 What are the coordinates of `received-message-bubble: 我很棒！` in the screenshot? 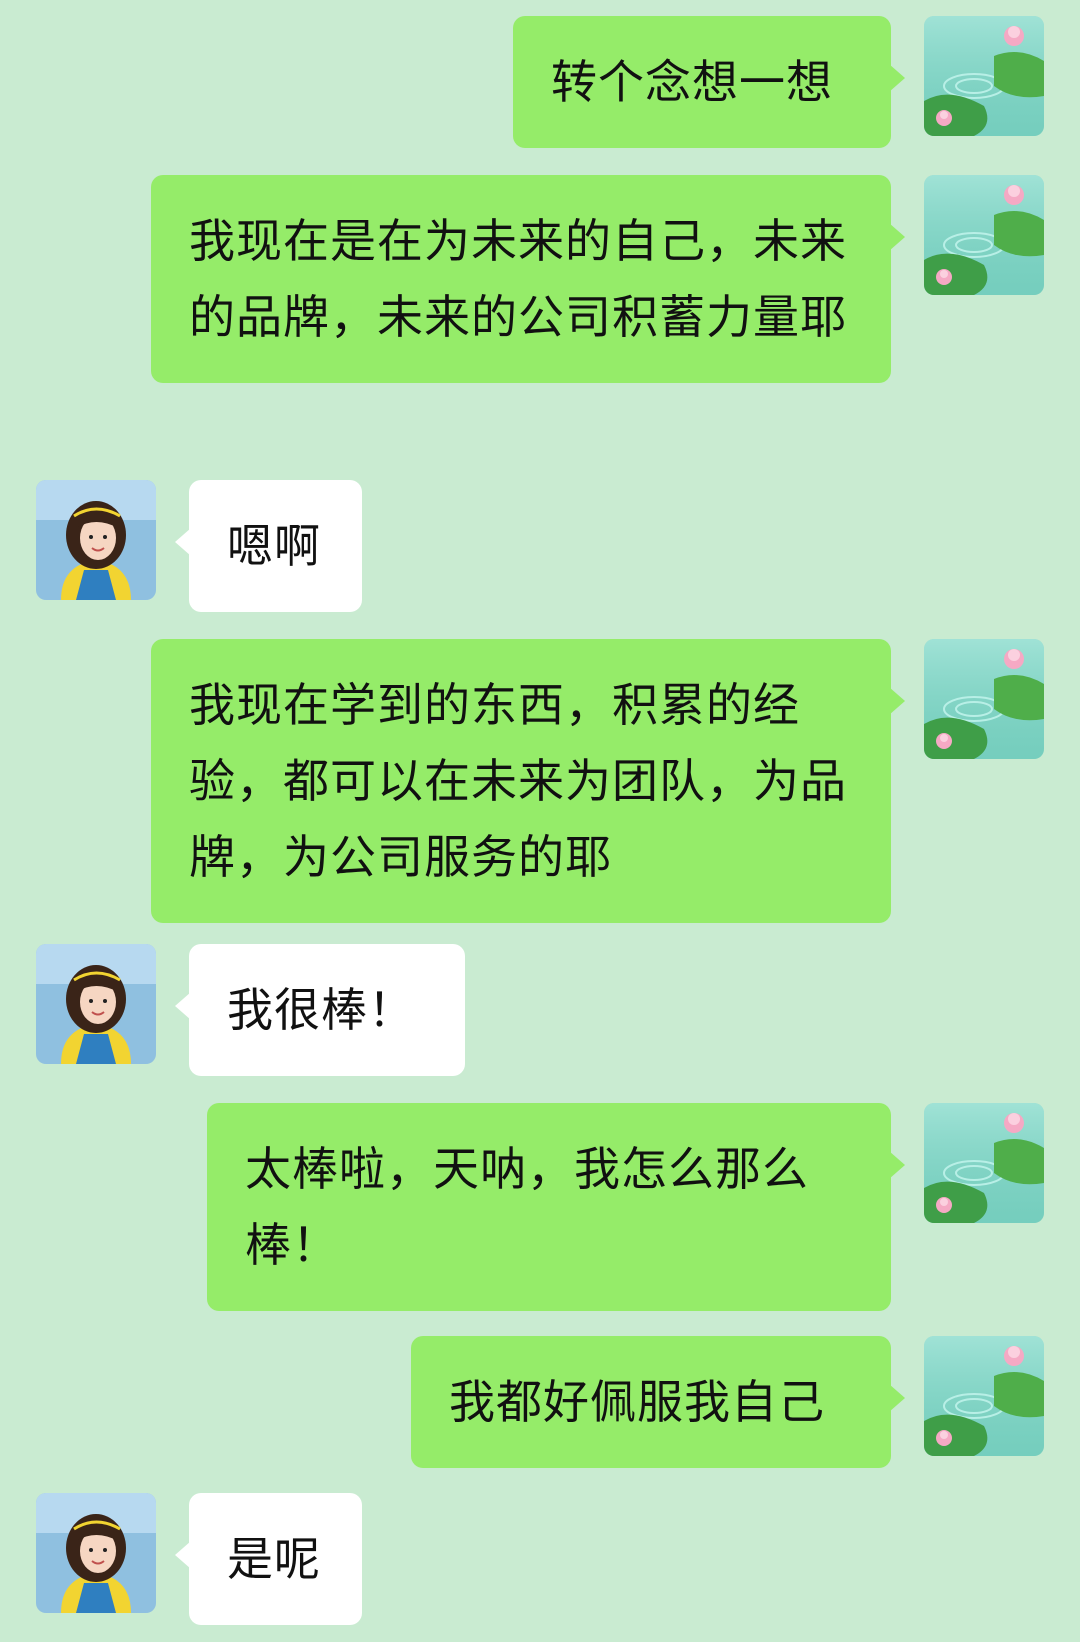 It's located at (320, 1010).